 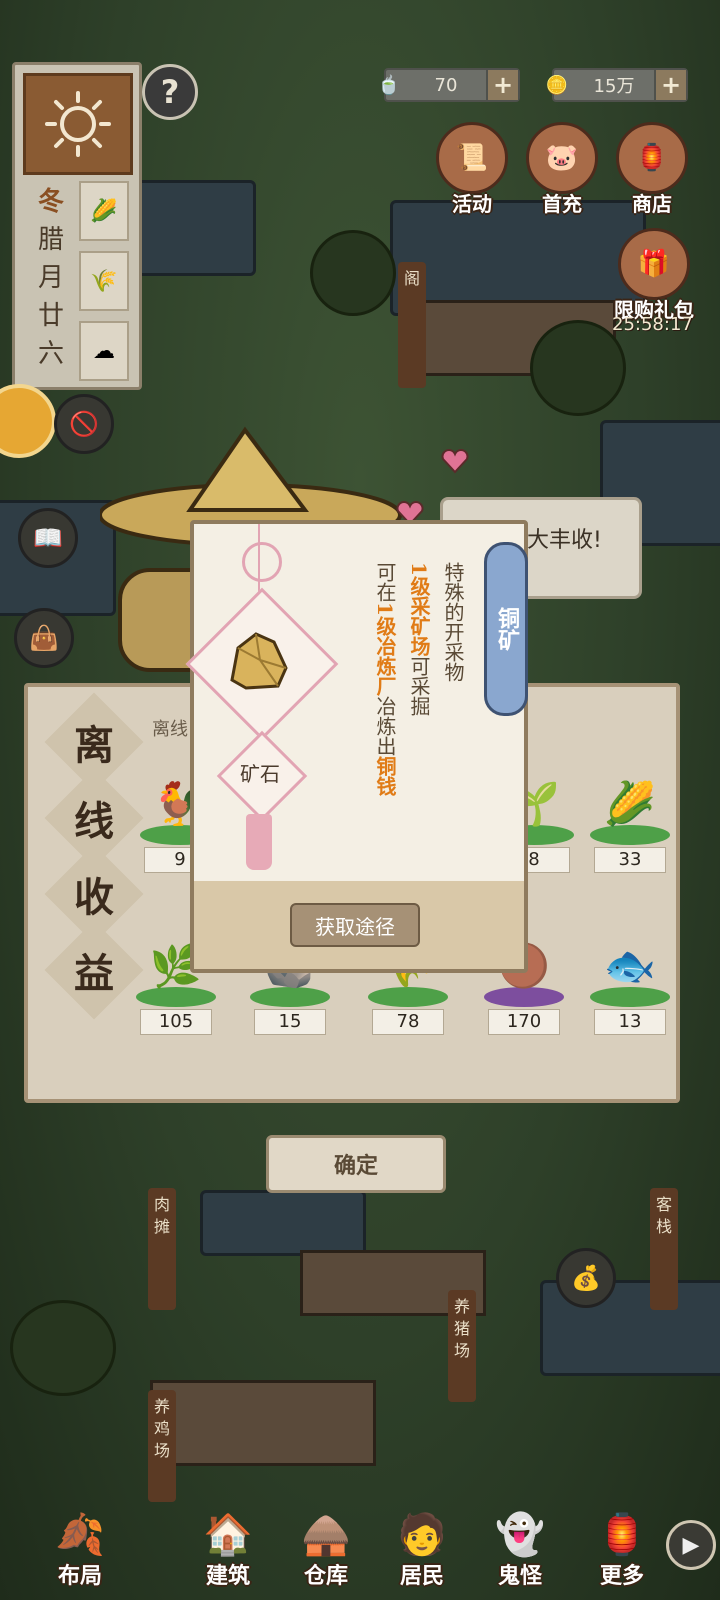 I want to click on first-charge-button: 🐷 首充, so click(x=562, y=169).